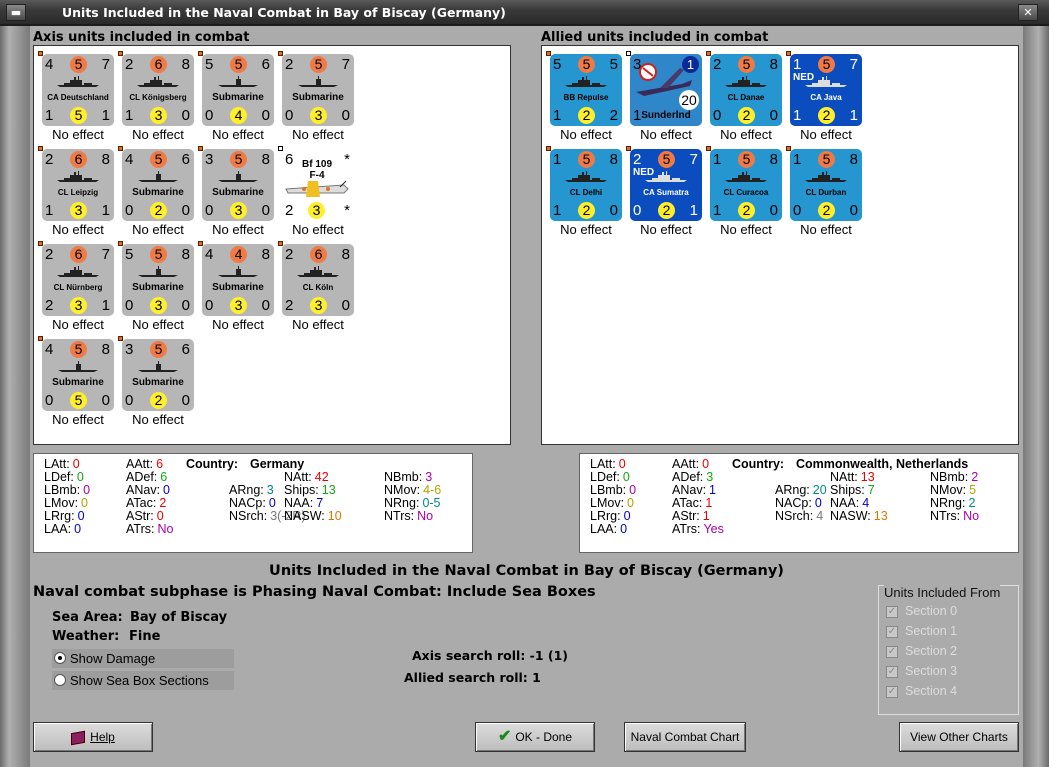  I want to click on help-button: Help, so click(93, 737).